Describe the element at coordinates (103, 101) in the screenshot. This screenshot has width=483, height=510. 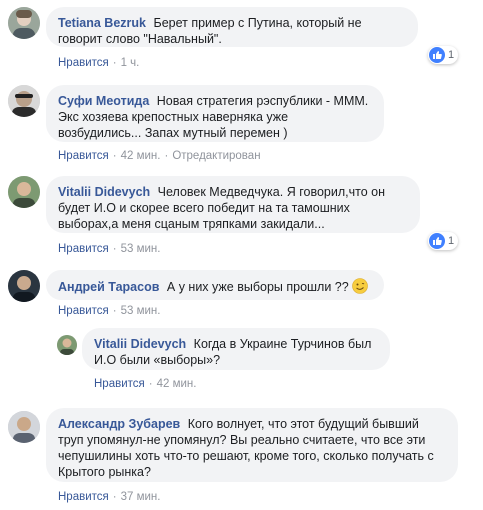
I see `comment-author: Суфи Меотида` at that location.